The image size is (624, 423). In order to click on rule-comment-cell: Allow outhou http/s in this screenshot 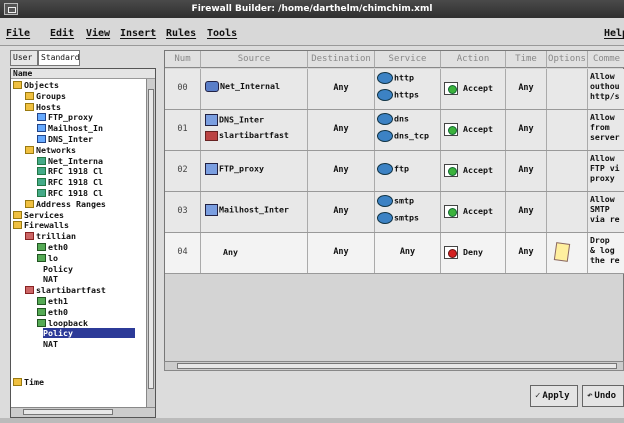, I will do `click(606, 89)`.